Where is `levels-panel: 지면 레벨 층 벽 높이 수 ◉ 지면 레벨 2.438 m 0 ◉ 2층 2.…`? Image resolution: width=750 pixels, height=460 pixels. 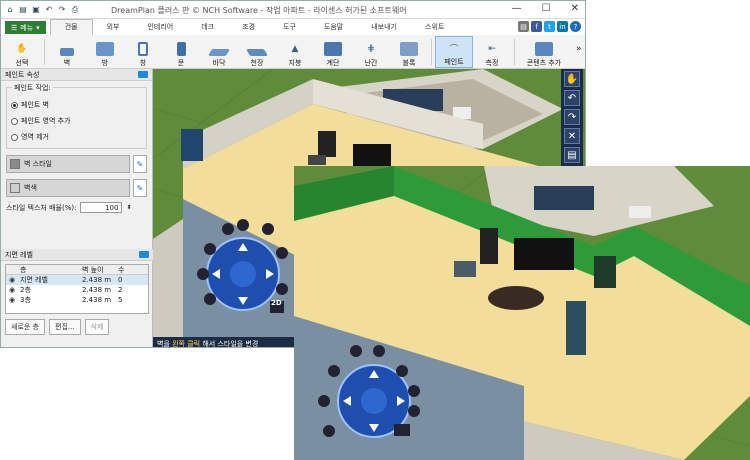 levels-panel: 지면 레벨 층 벽 높이 수 ◉ 지면 레벨 2.438 m 0 ◉ 2층 2.… is located at coordinates (77, 294).